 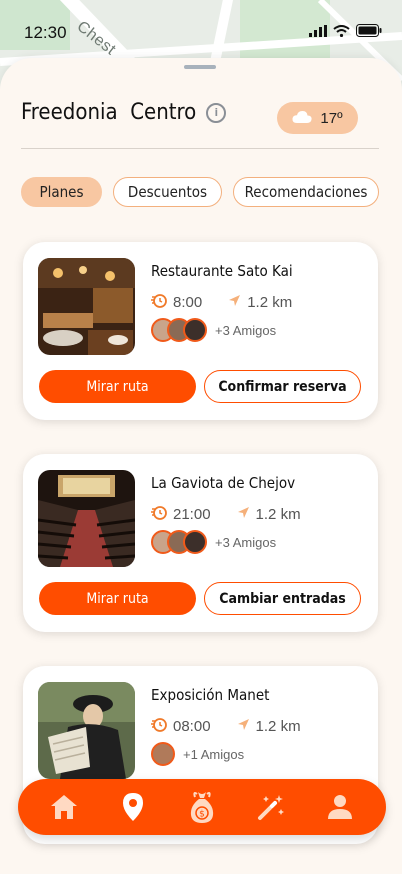 I want to click on status-icons, so click(x=345, y=33).